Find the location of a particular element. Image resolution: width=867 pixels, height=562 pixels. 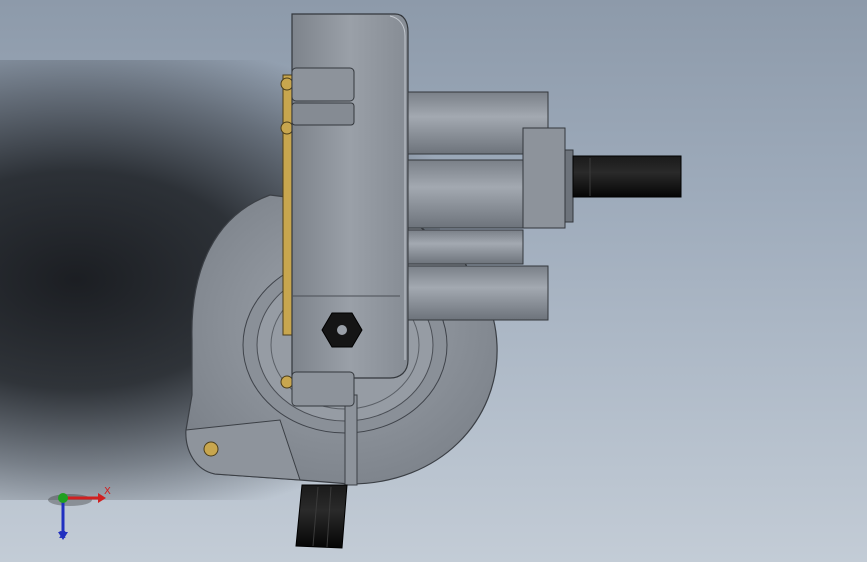

bottom-cable is located at coordinates (321, 516).